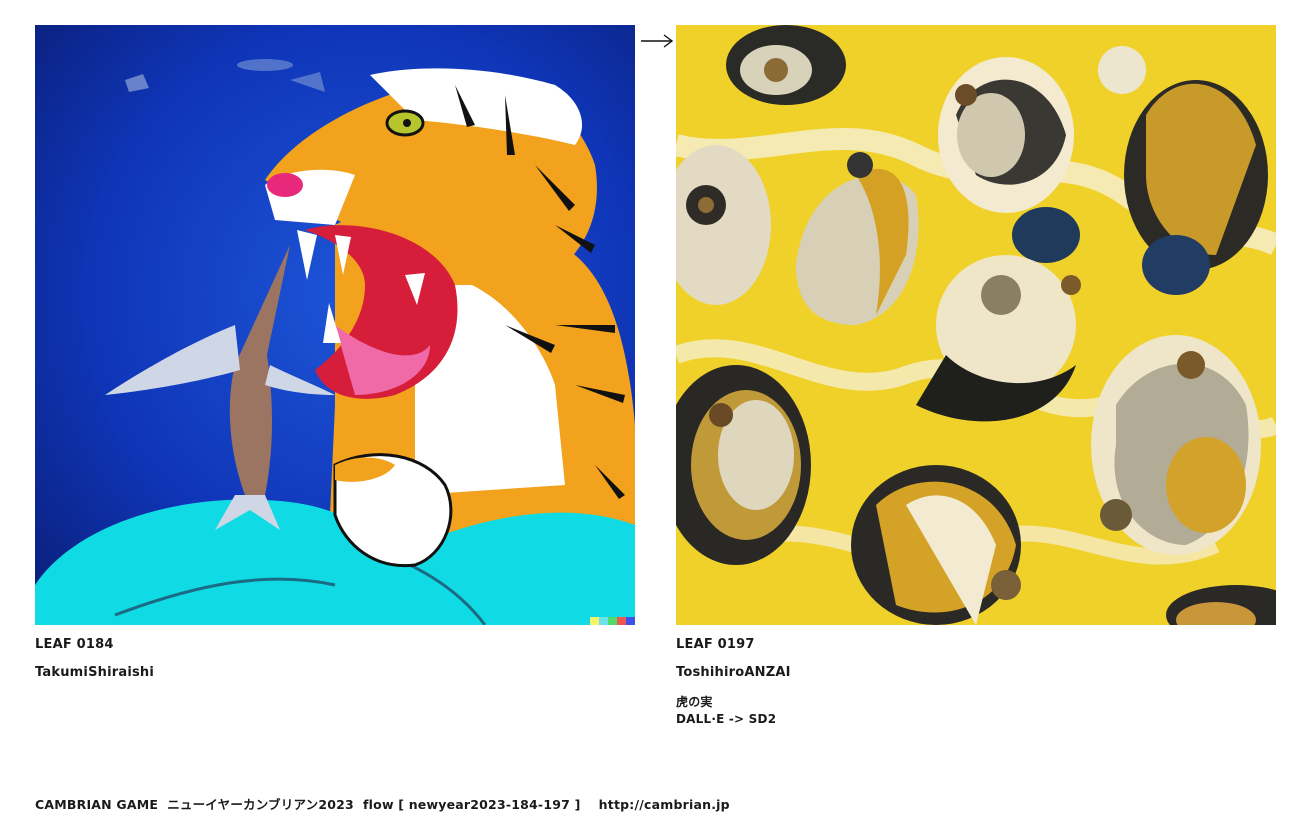 The width and height of the screenshot is (1311, 827). I want to click on model-chain-label: DALL·E -> SD2, so click(726, 719).